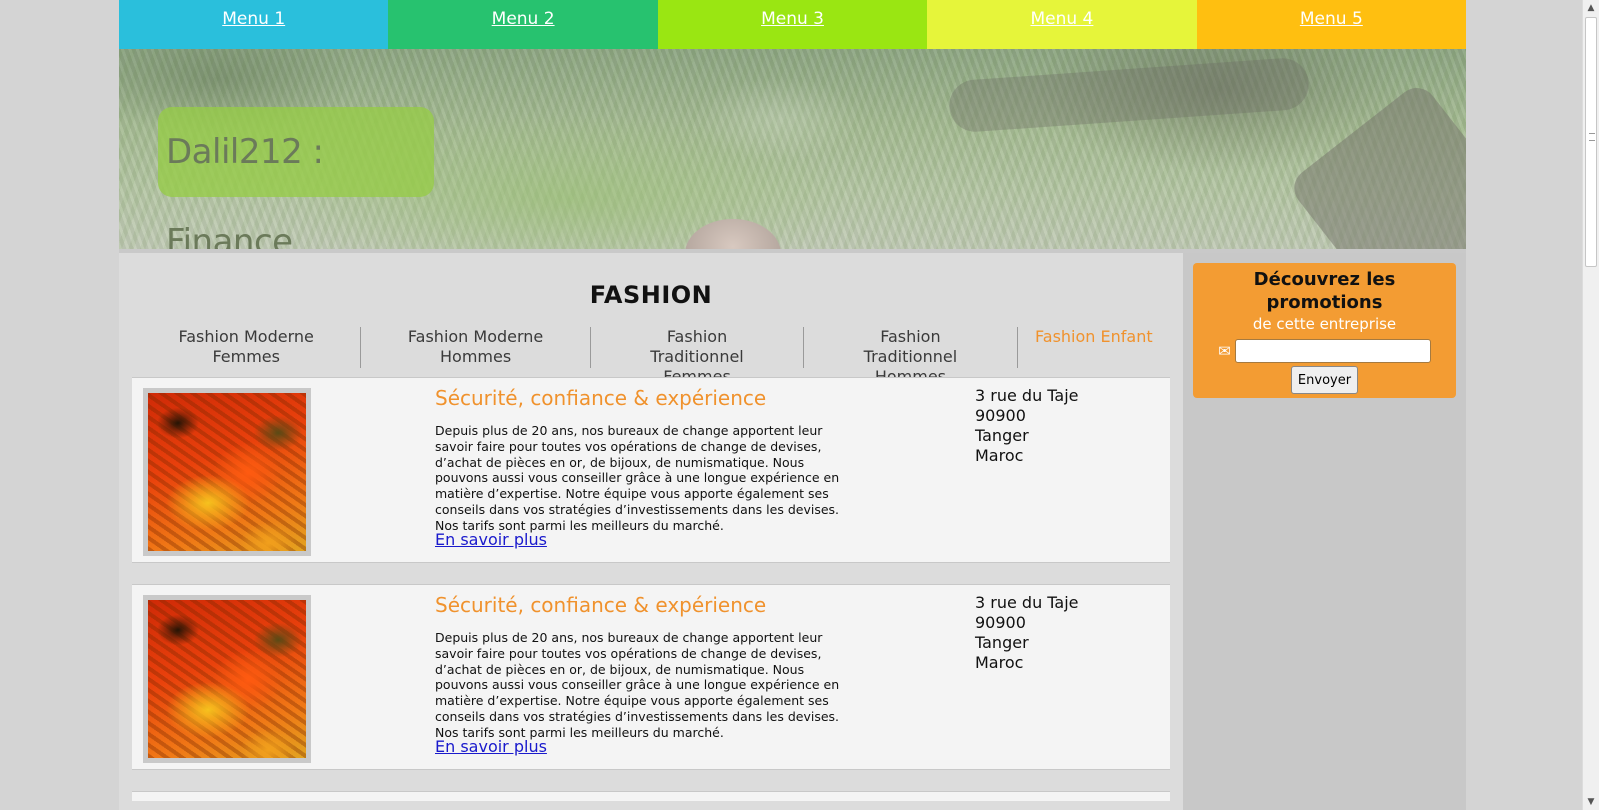  I want to click on promo-subheading: de cette entreprise, so click(1324, 324).